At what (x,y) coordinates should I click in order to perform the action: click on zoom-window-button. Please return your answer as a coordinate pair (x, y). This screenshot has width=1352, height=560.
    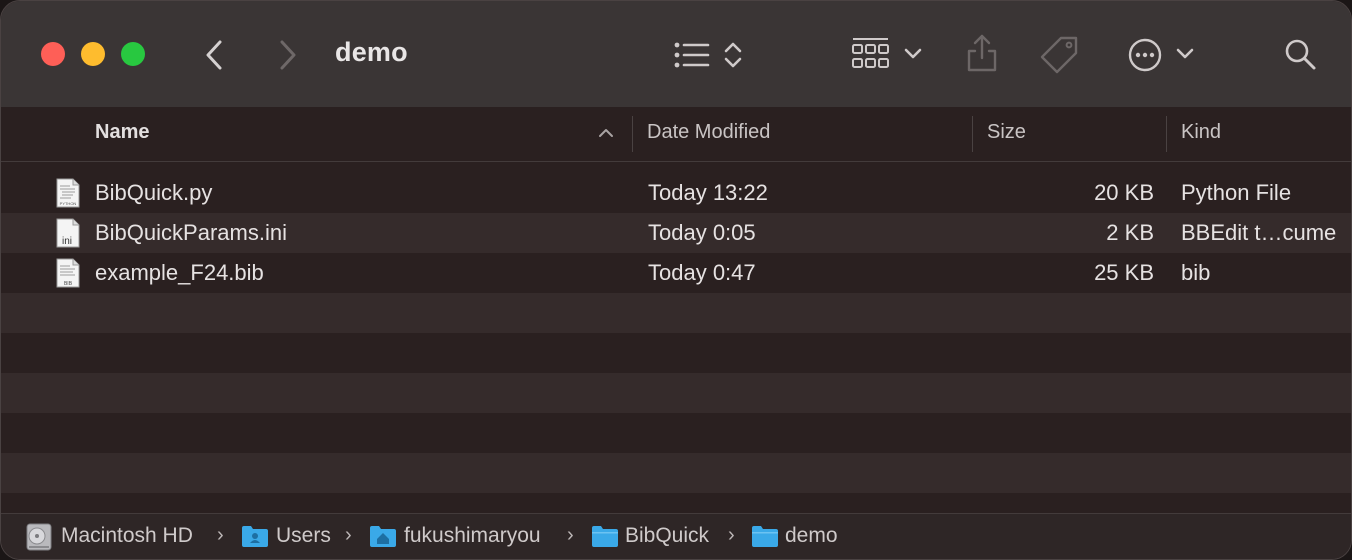
    Looking at the image, I should click on (133, 54).